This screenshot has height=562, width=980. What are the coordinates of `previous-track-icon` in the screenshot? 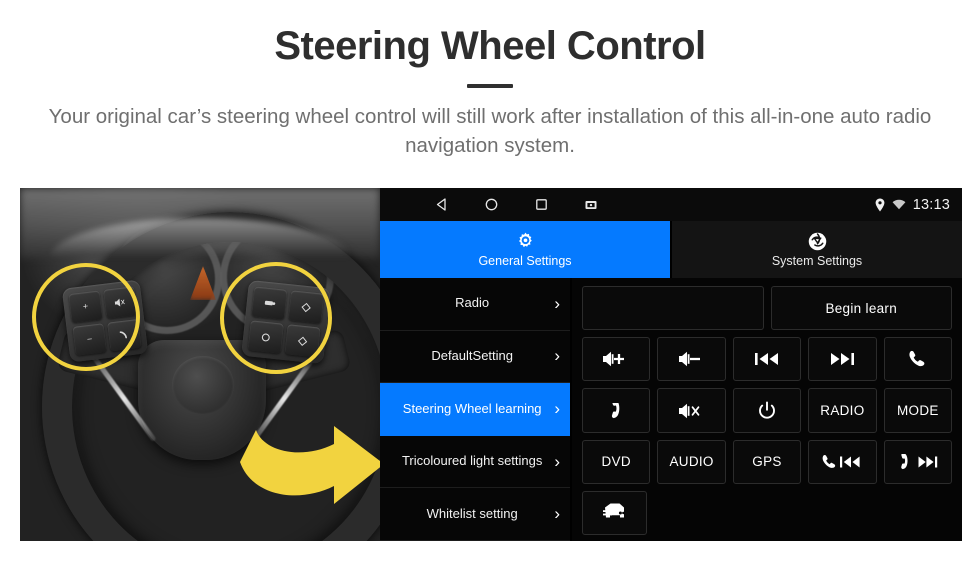 It's located at (767, 359).